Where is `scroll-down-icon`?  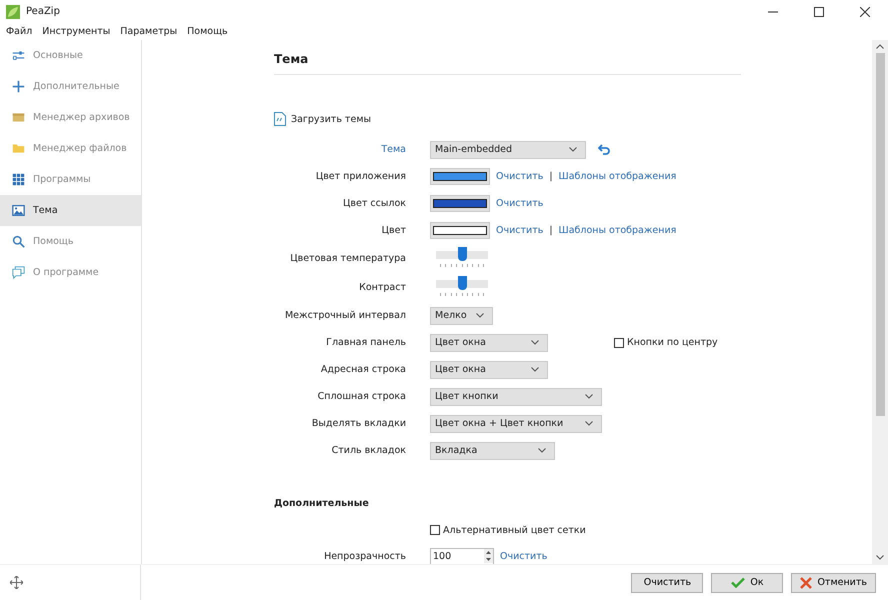
scroll-down-icon is located at coordinates (880, 557).